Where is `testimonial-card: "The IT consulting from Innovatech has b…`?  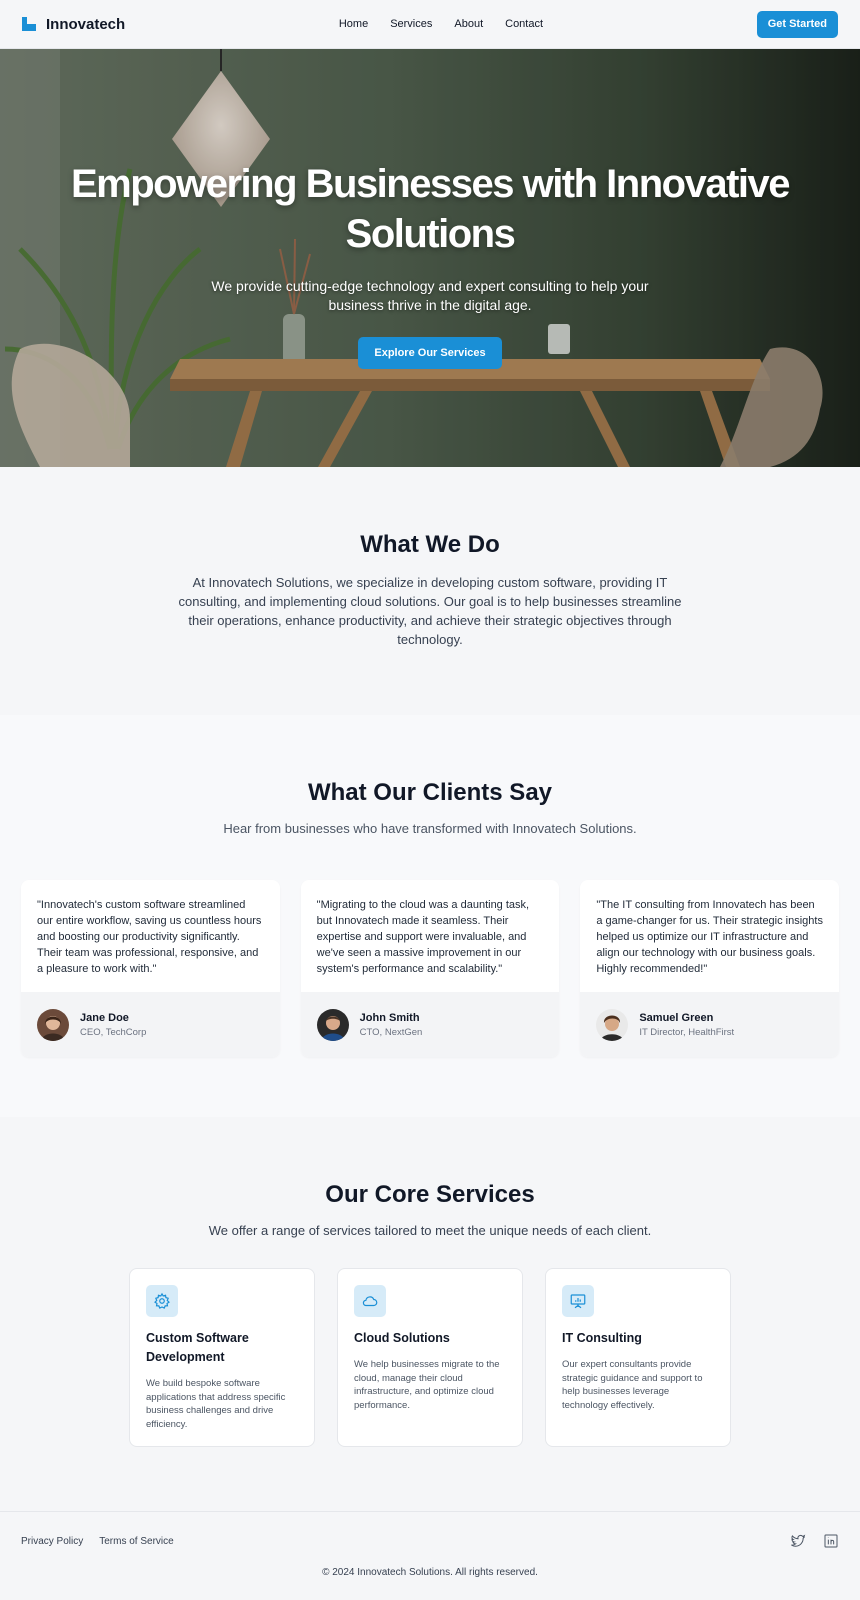 testimonial-card: "The IT consulting from Innovatech has b… is located at coordinates (710, 968).